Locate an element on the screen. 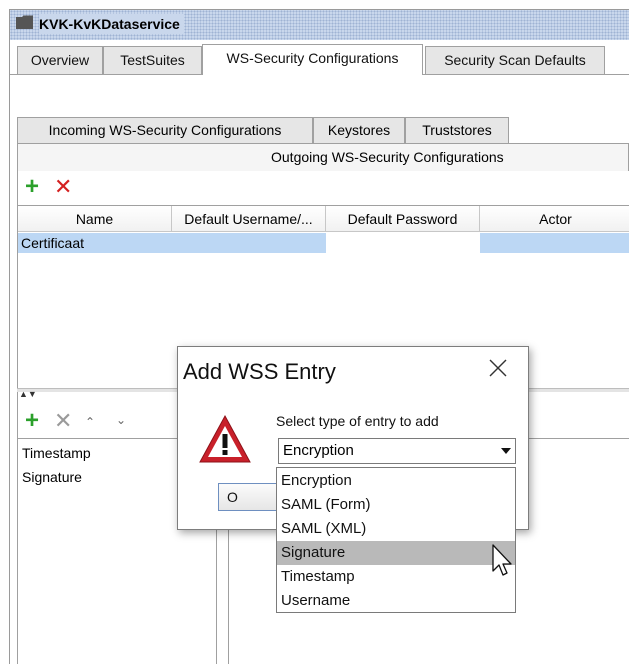 Image resolution: width=629 pixels, height=664 pixels. remove-entry-icon: ✕ is located at coordinates (63, 421).